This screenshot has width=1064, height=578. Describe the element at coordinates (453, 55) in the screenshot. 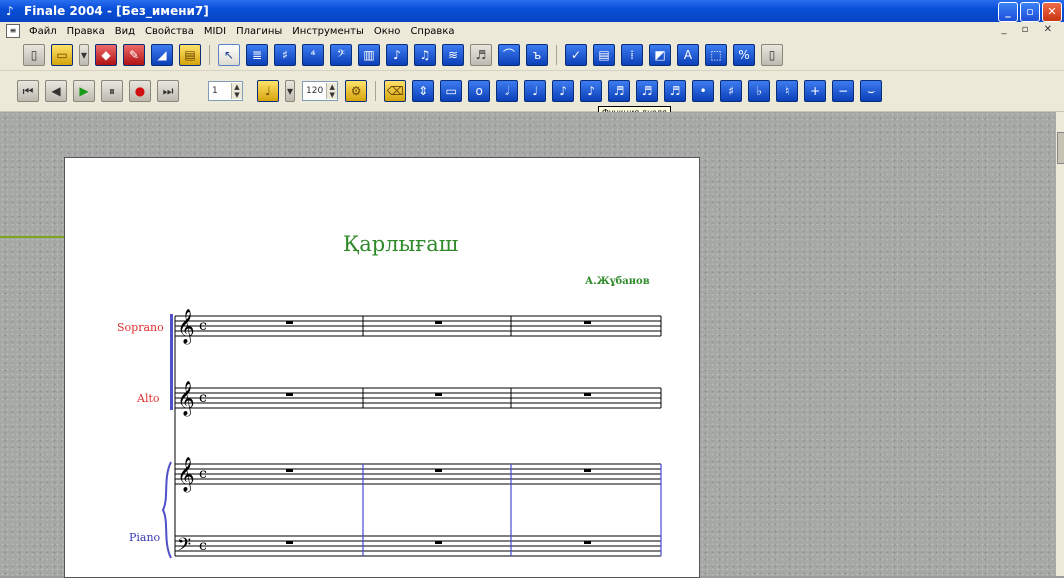

I see `smart-shape-icon: ≋` at that location.